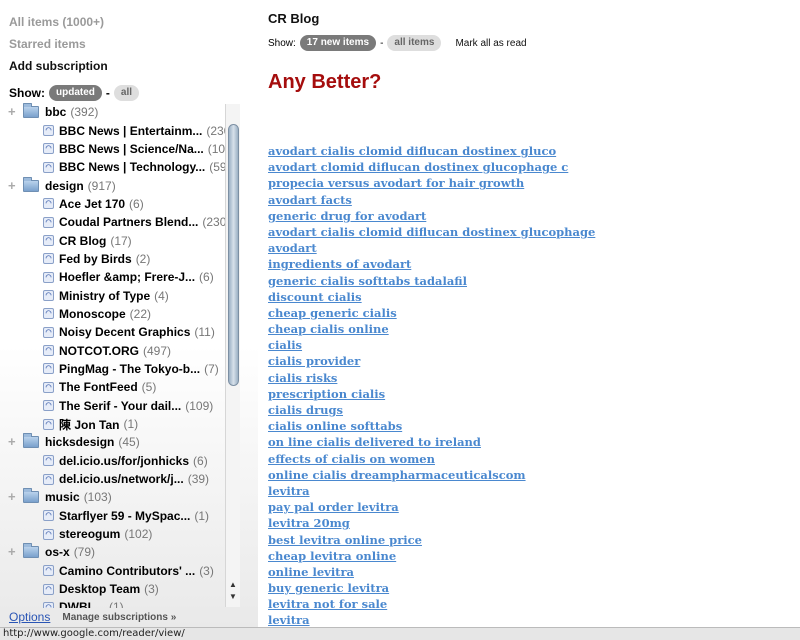 This screenshot has height=640, width=800. I want to click on post-link: cheap cialis online, so click(431, 329).